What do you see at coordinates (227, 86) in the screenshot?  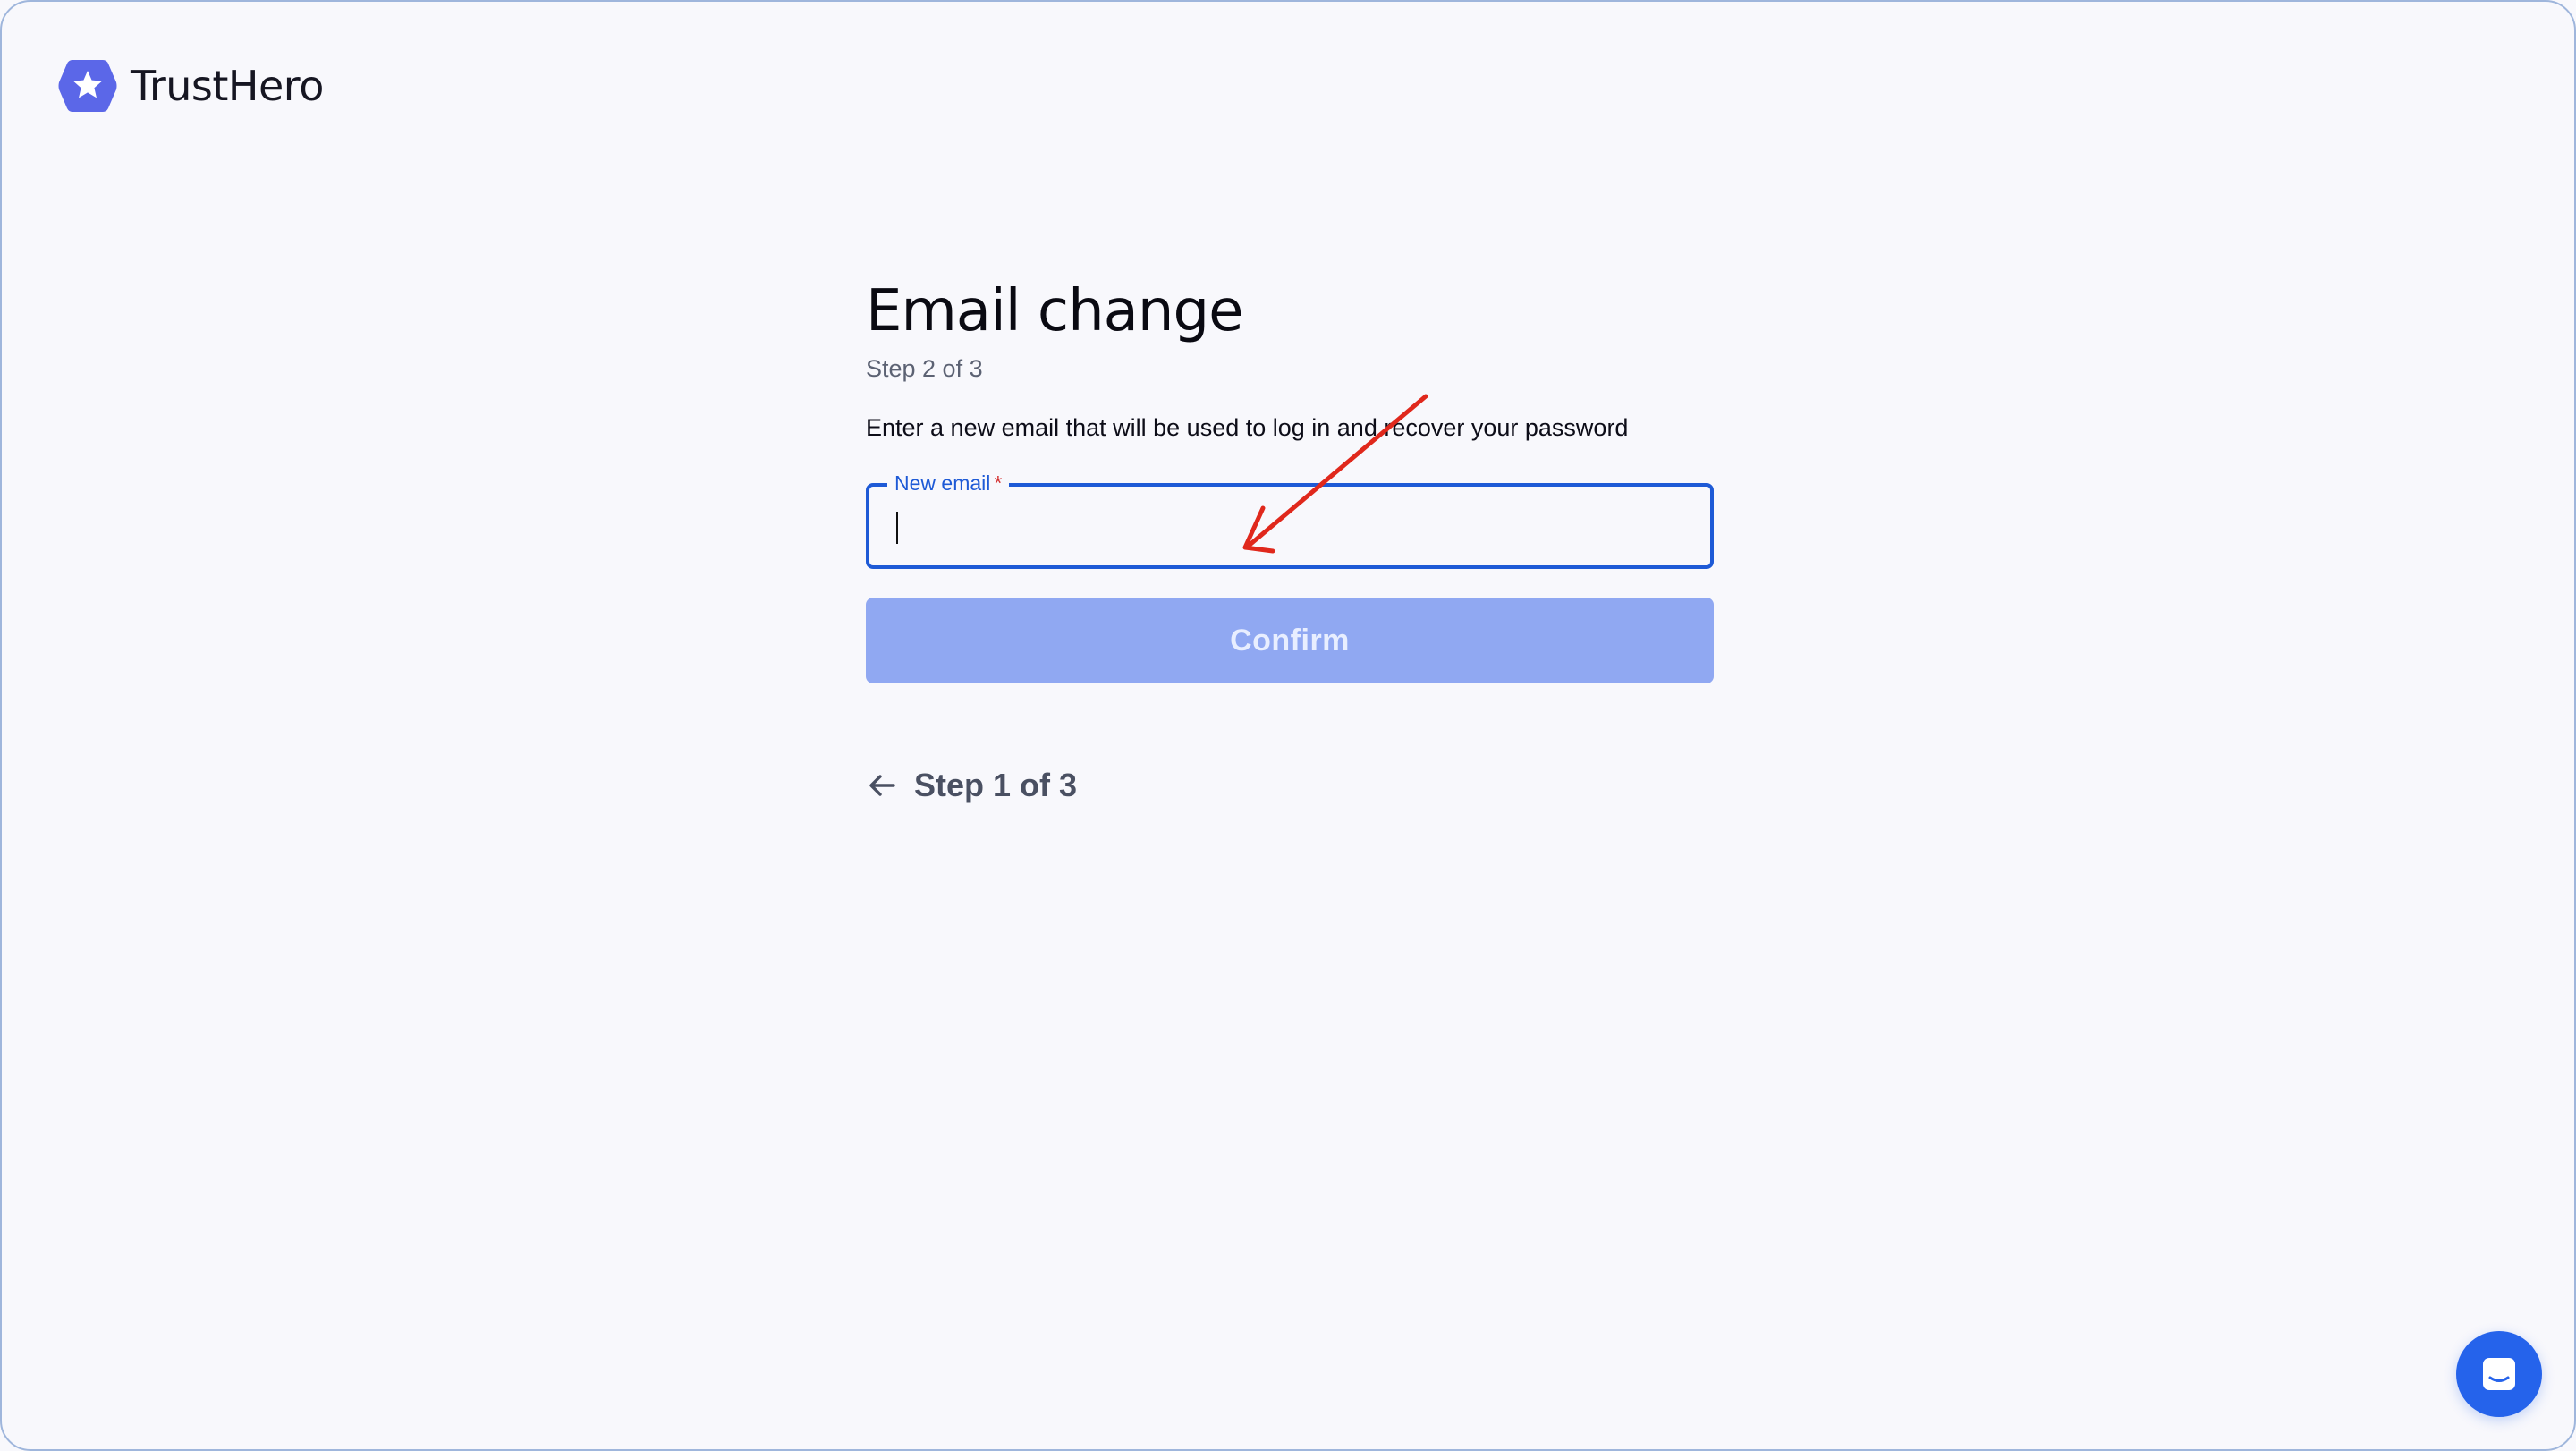 I see `brand-name: TrustHero` at bounding box center [227, 86].